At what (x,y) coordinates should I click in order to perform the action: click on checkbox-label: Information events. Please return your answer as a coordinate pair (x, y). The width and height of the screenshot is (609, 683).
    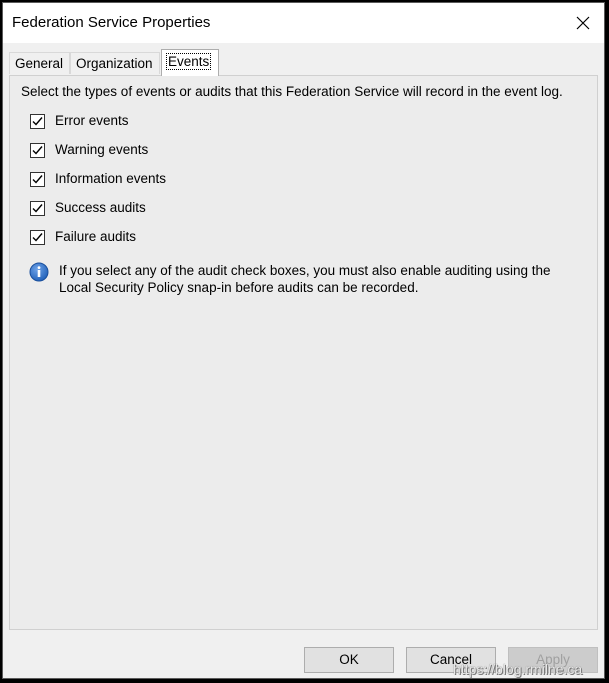
    Looking at the image, I should click on (111, 178).